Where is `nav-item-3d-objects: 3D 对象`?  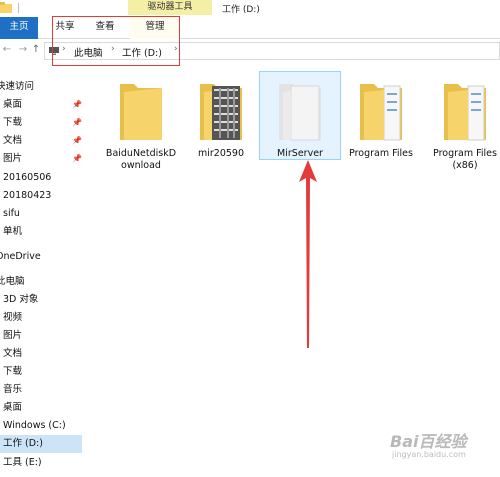
nav-item-3d-objects: 3D 对象 is located at coordinates (41, 300).